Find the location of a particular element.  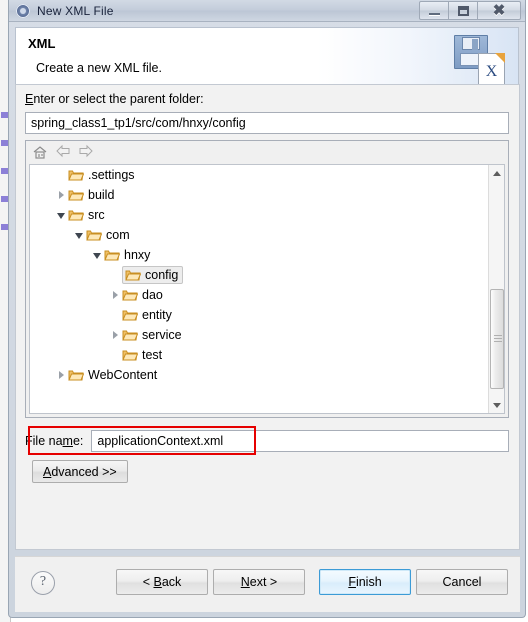

tree-item-service: service is located at coordinates (267, 335).